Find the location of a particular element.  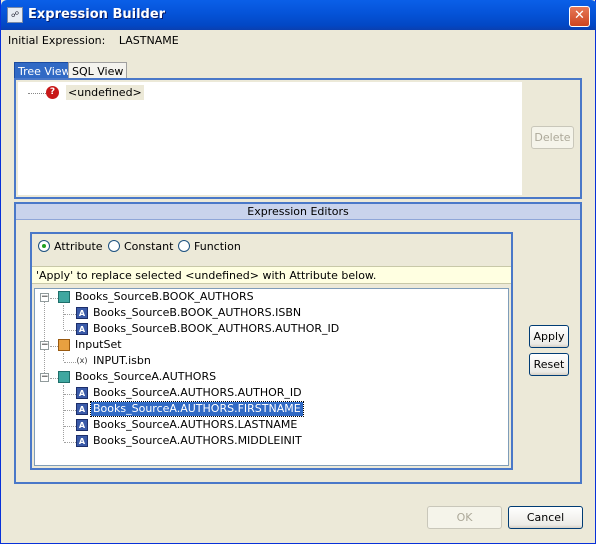

tree-node-source-a-author-id: A Books_SourceA.AUTHORS.AUTHOR_ID is located at coordinates (270, 393).